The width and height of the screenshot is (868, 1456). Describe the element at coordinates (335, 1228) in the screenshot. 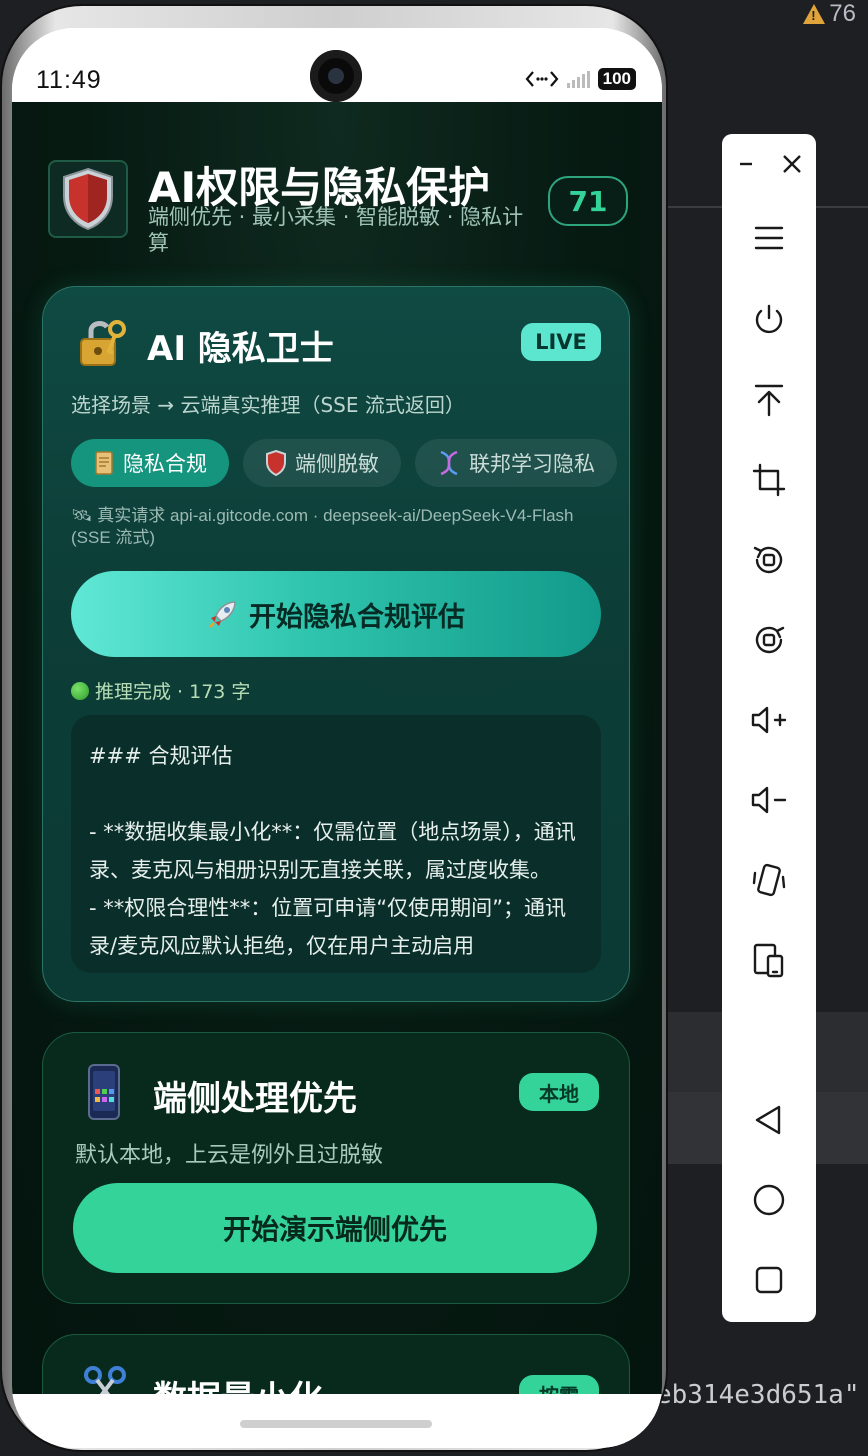

I see `start-on-device-demo-button: 开始演示端侧优先` at that location.